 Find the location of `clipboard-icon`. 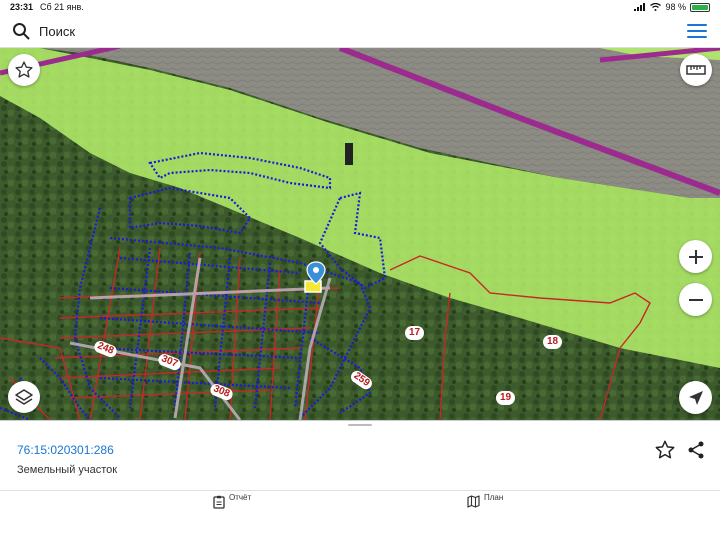

clipboard-icon is located at coordinates (219, 502).